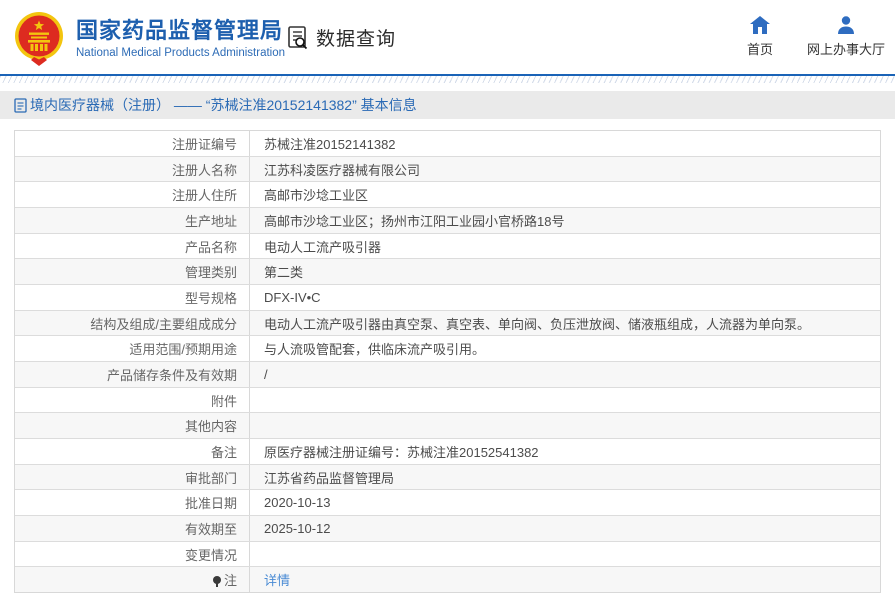 The width and height of the screenshot is (895, 604). I want to click on row-label: 注册证编号, so click(132, 143).